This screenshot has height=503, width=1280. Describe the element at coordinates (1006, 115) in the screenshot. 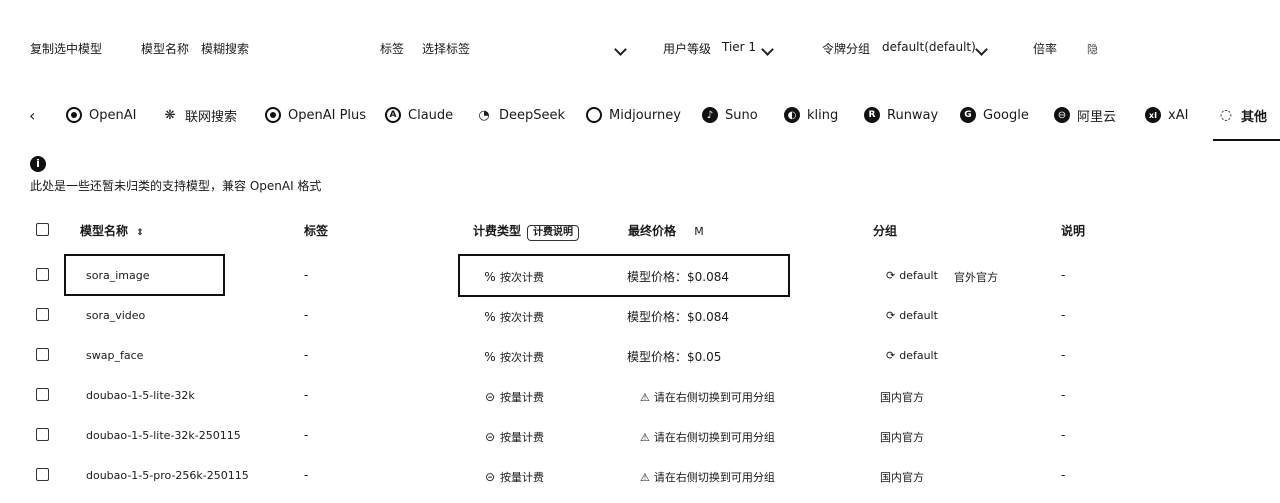

I see `tab-label: Google` at that location.